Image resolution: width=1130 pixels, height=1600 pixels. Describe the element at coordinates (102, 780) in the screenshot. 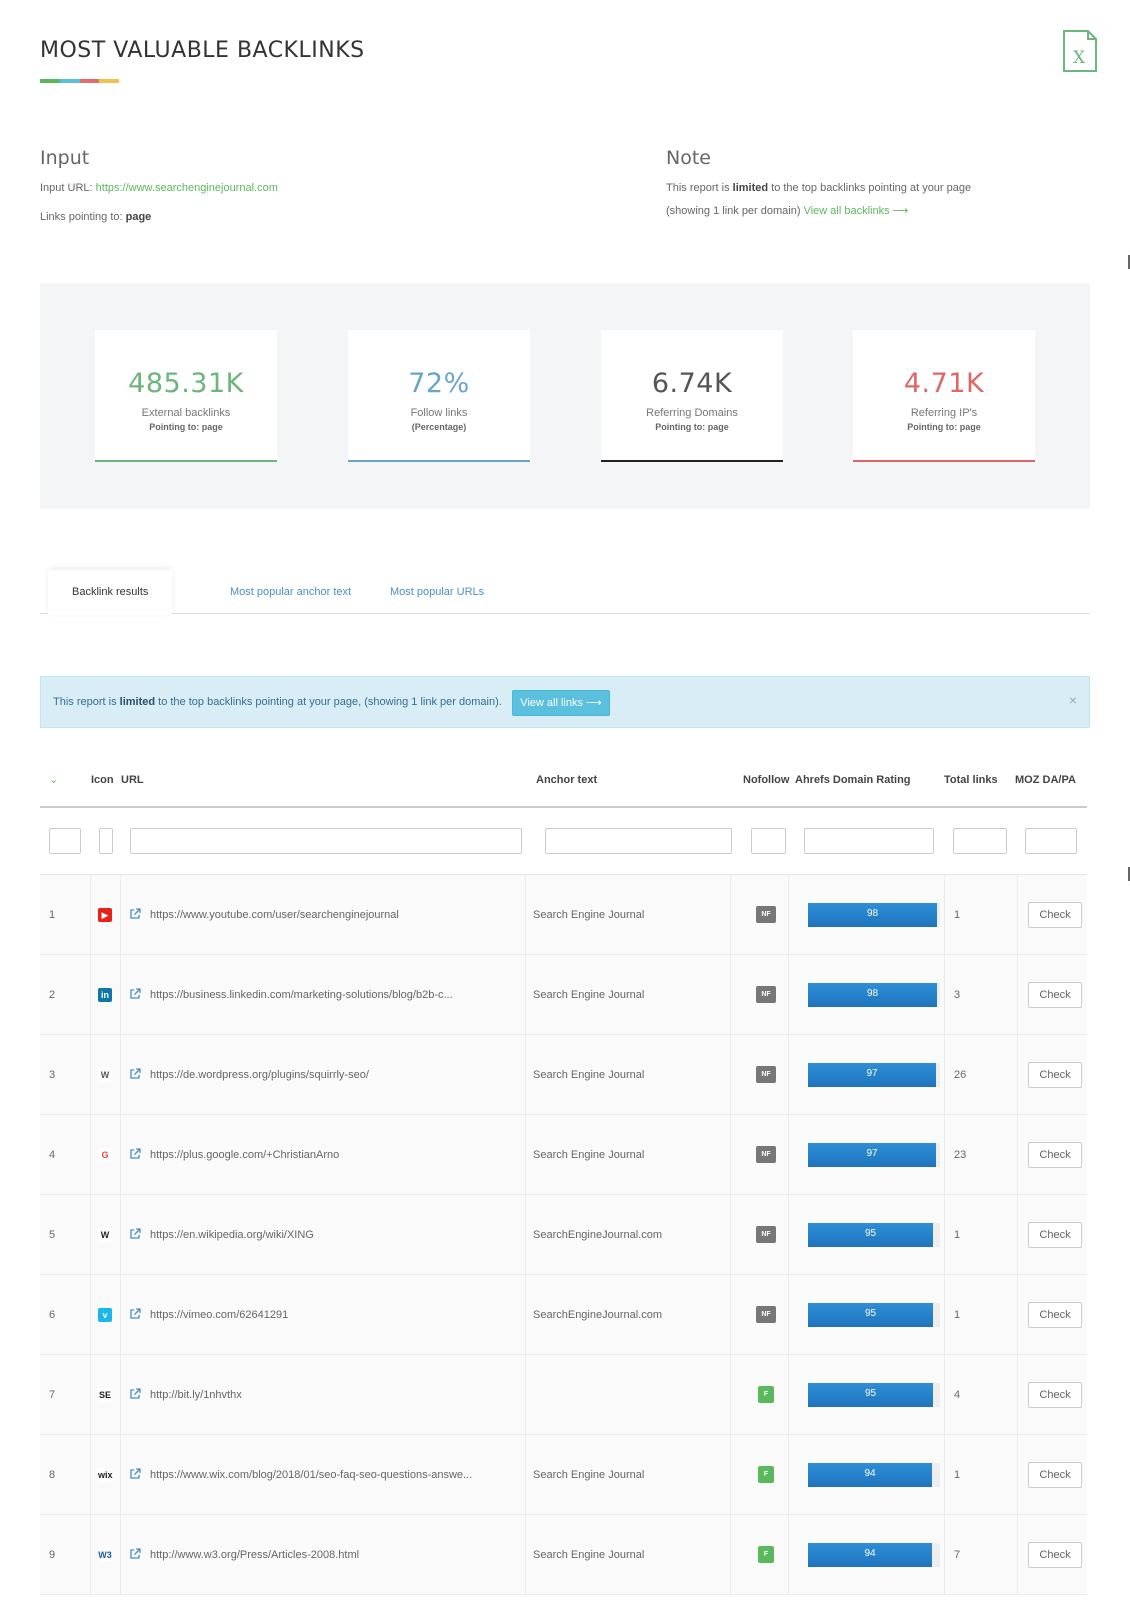

I see `col-icon: Icon` at that location.